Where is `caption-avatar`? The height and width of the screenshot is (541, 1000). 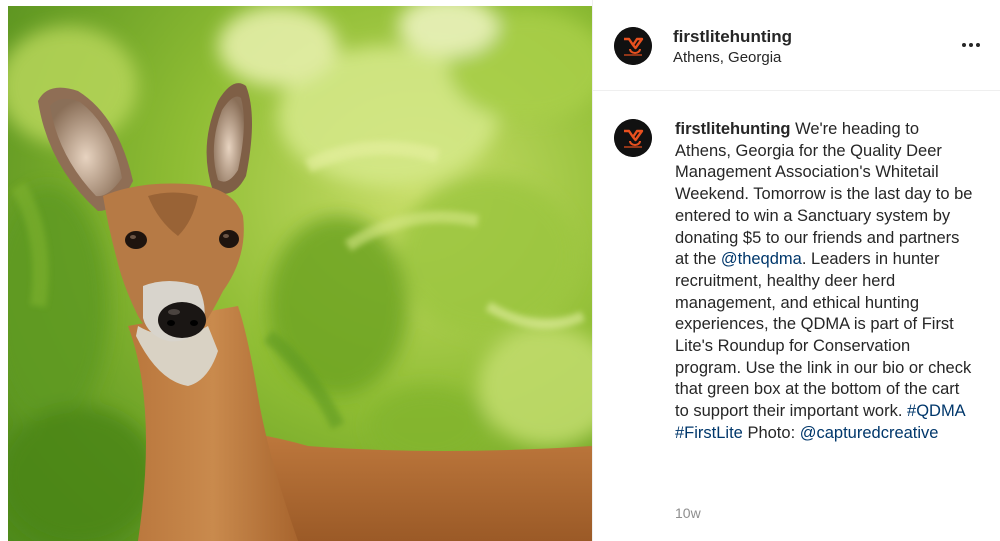 caption-avatar is located at coordinates (633, 138).